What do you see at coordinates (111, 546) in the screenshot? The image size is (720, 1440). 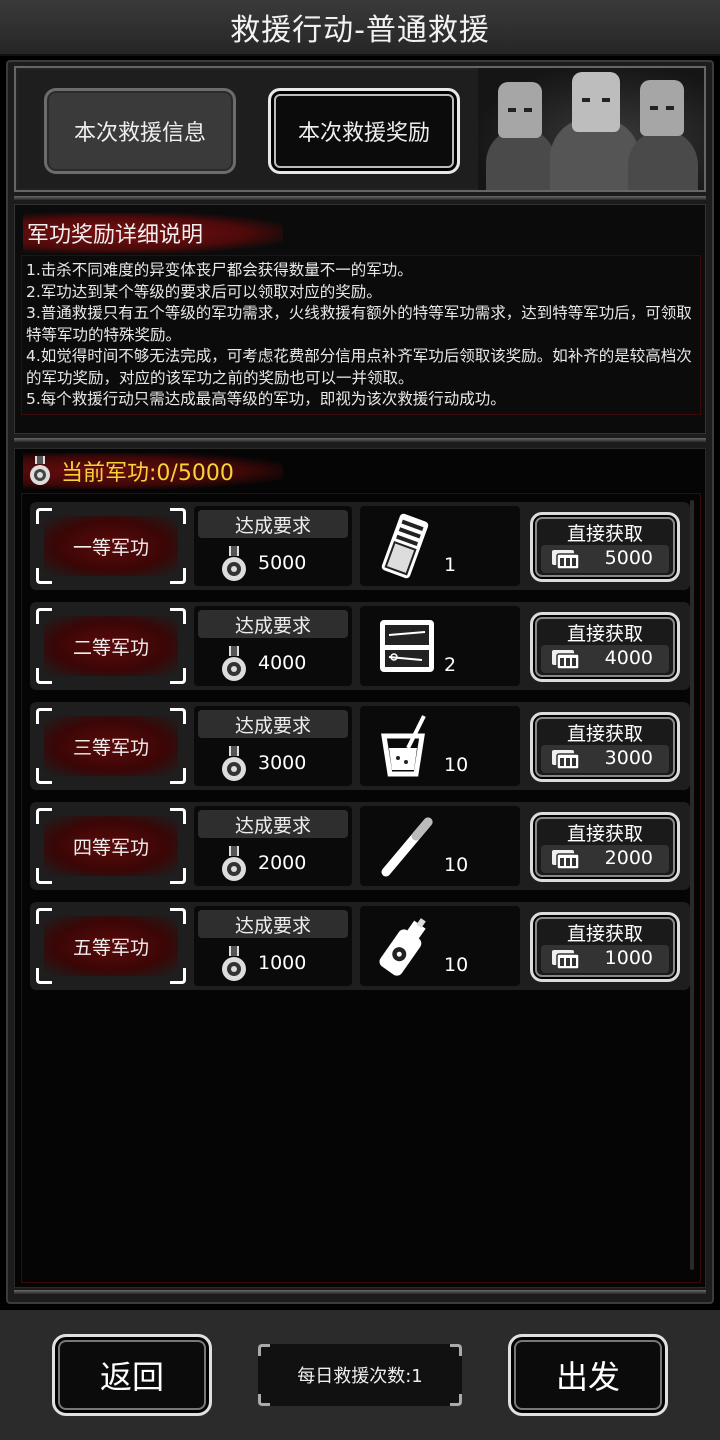 I see `merit-grade-badge: 一等军功` at bounding box center [111, 546].